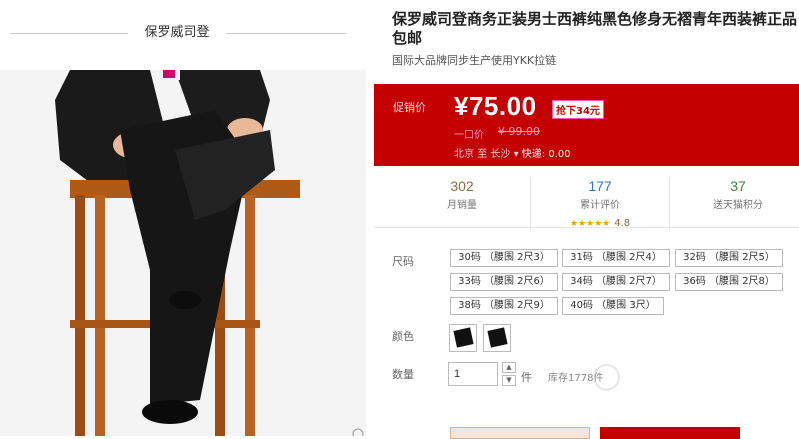  I want to click on reviews: 177 累计评价 ★★★★★ 4.8, so click(600, 204).